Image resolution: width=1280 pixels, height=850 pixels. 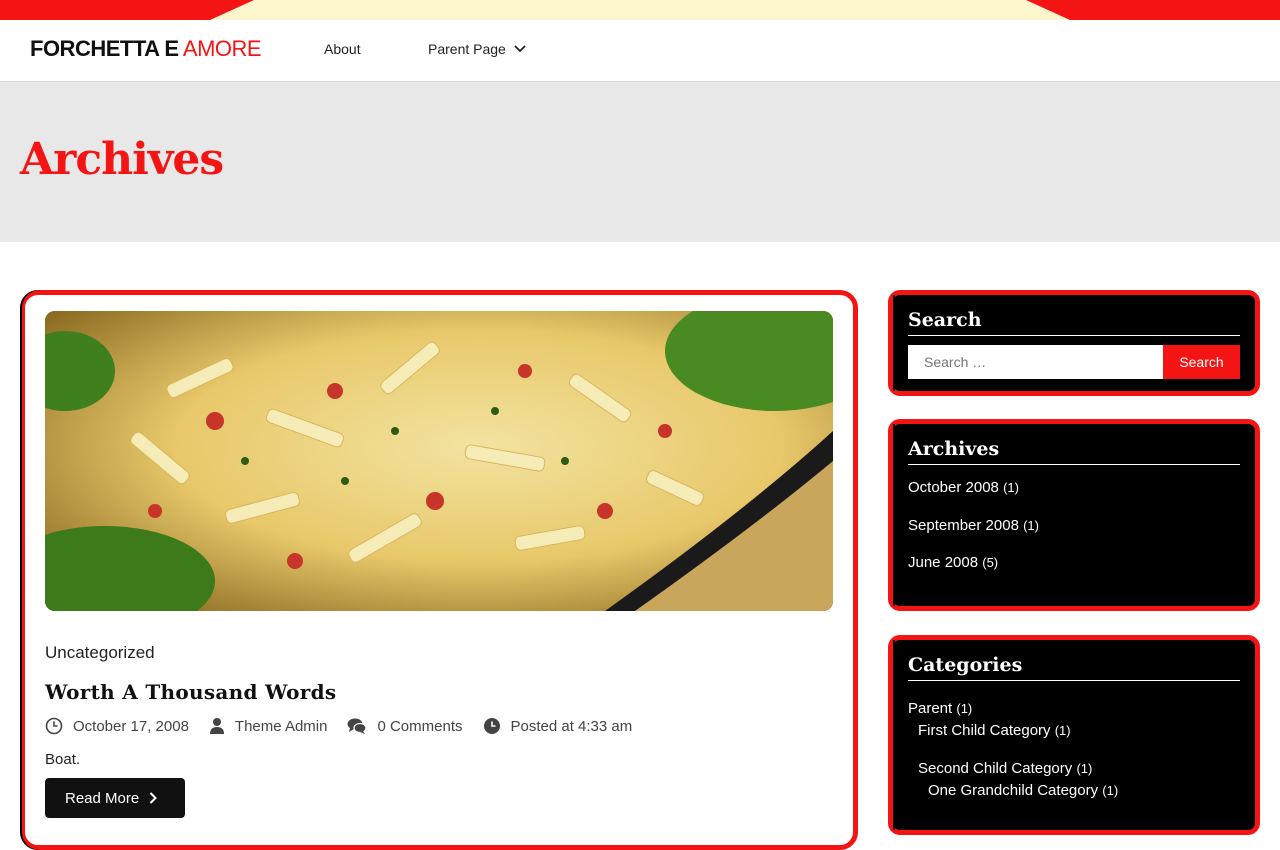 I want to click on comments-icon, so click(x=357, y=726).